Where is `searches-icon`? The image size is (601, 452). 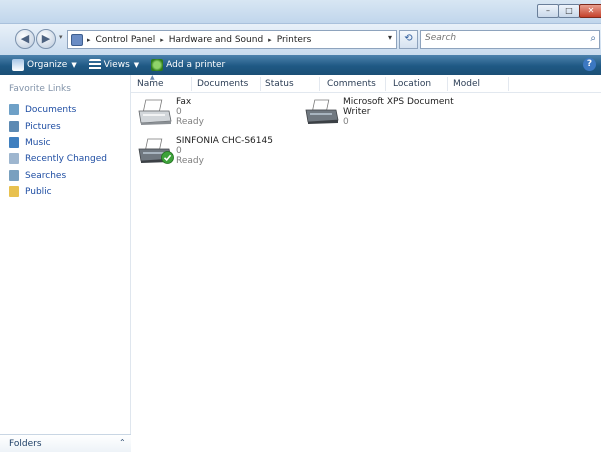
searches-icon is located at coordinates (14, 175).